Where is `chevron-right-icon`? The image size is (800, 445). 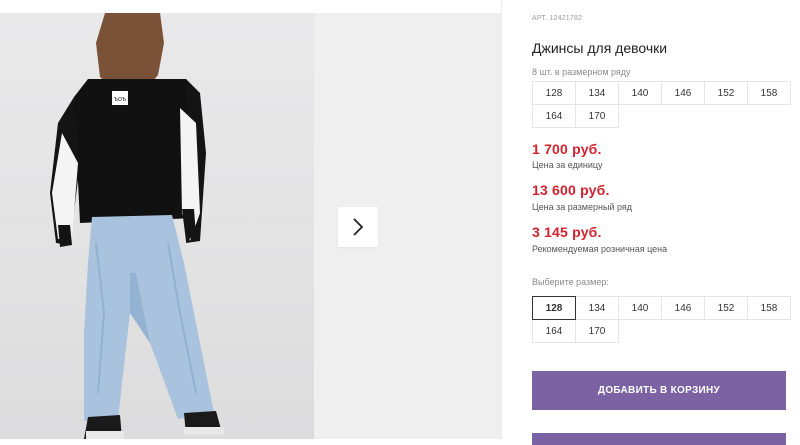
chevron-right-icon is located at coordinates (358, 227).